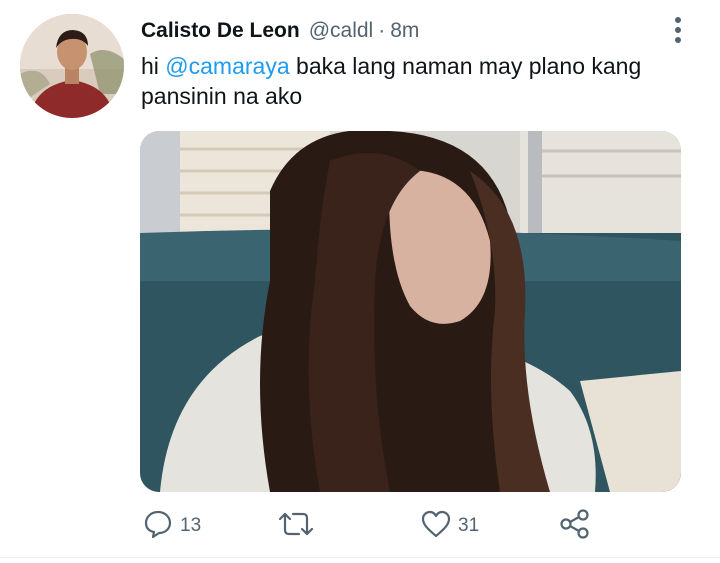 Image resolution: width=720 pixels, height=563 pixels. Describe the element at coordinates (469, 525) in the screenshot. I see `like-count: 31` at that location.